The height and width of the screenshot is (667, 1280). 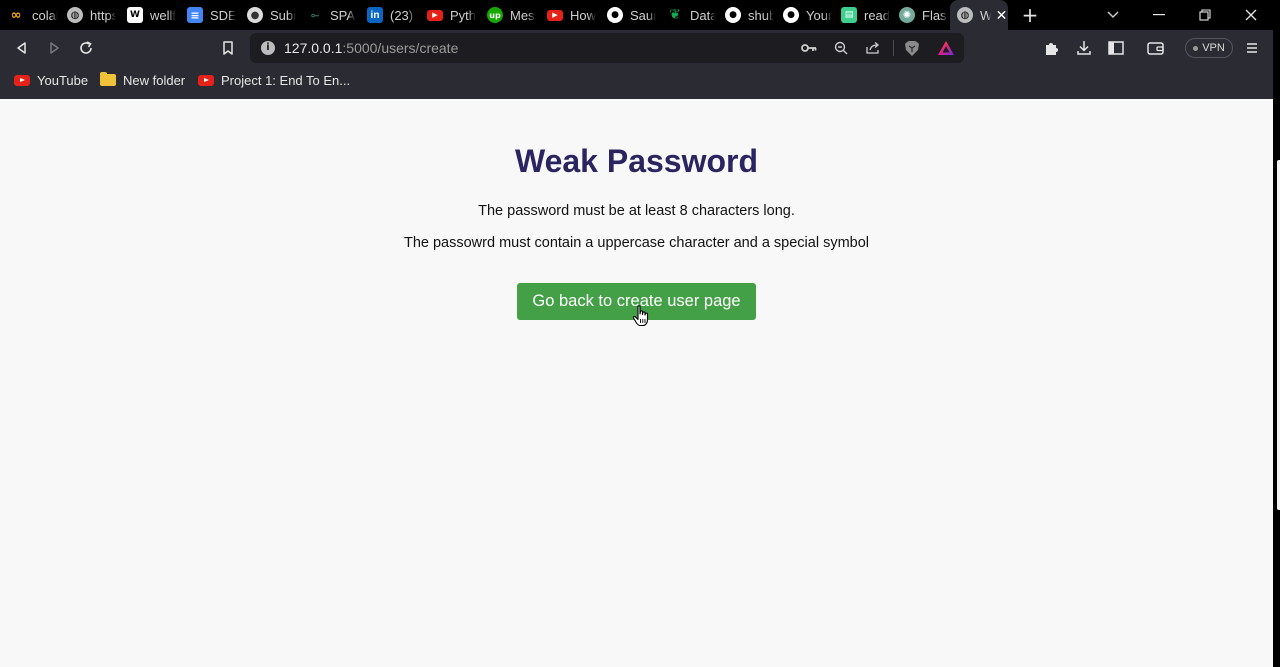 I want to click on tab-shub: ● shub, so click(x=747, y=15).